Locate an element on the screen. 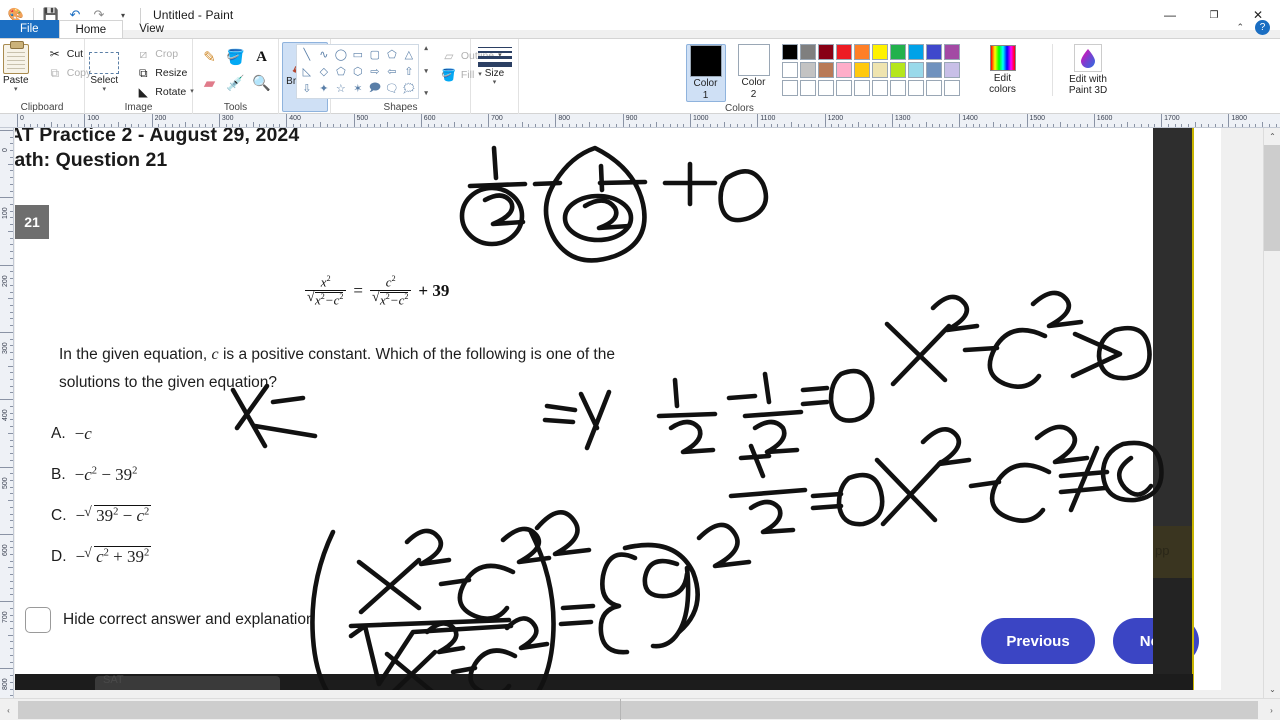  hide-answer-checkbox is located at coordinates (38, 620).